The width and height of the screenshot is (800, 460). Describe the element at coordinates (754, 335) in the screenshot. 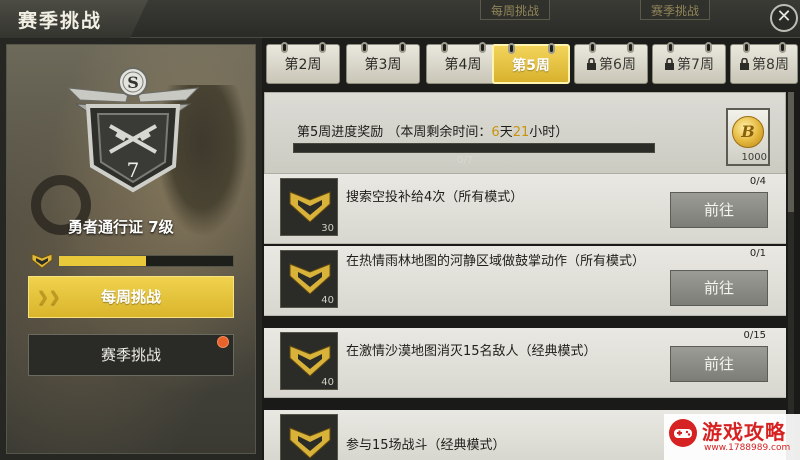

I see `task-progress: 0/15` at that location.